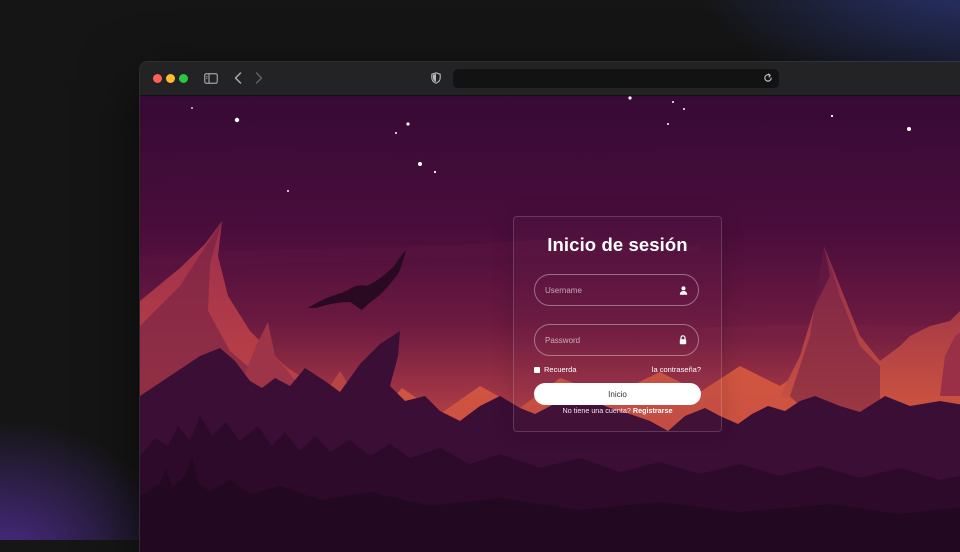  Describe the element at coordinates (653, 410) in the screenshot. I see `register-link: Registrarse` at that location.